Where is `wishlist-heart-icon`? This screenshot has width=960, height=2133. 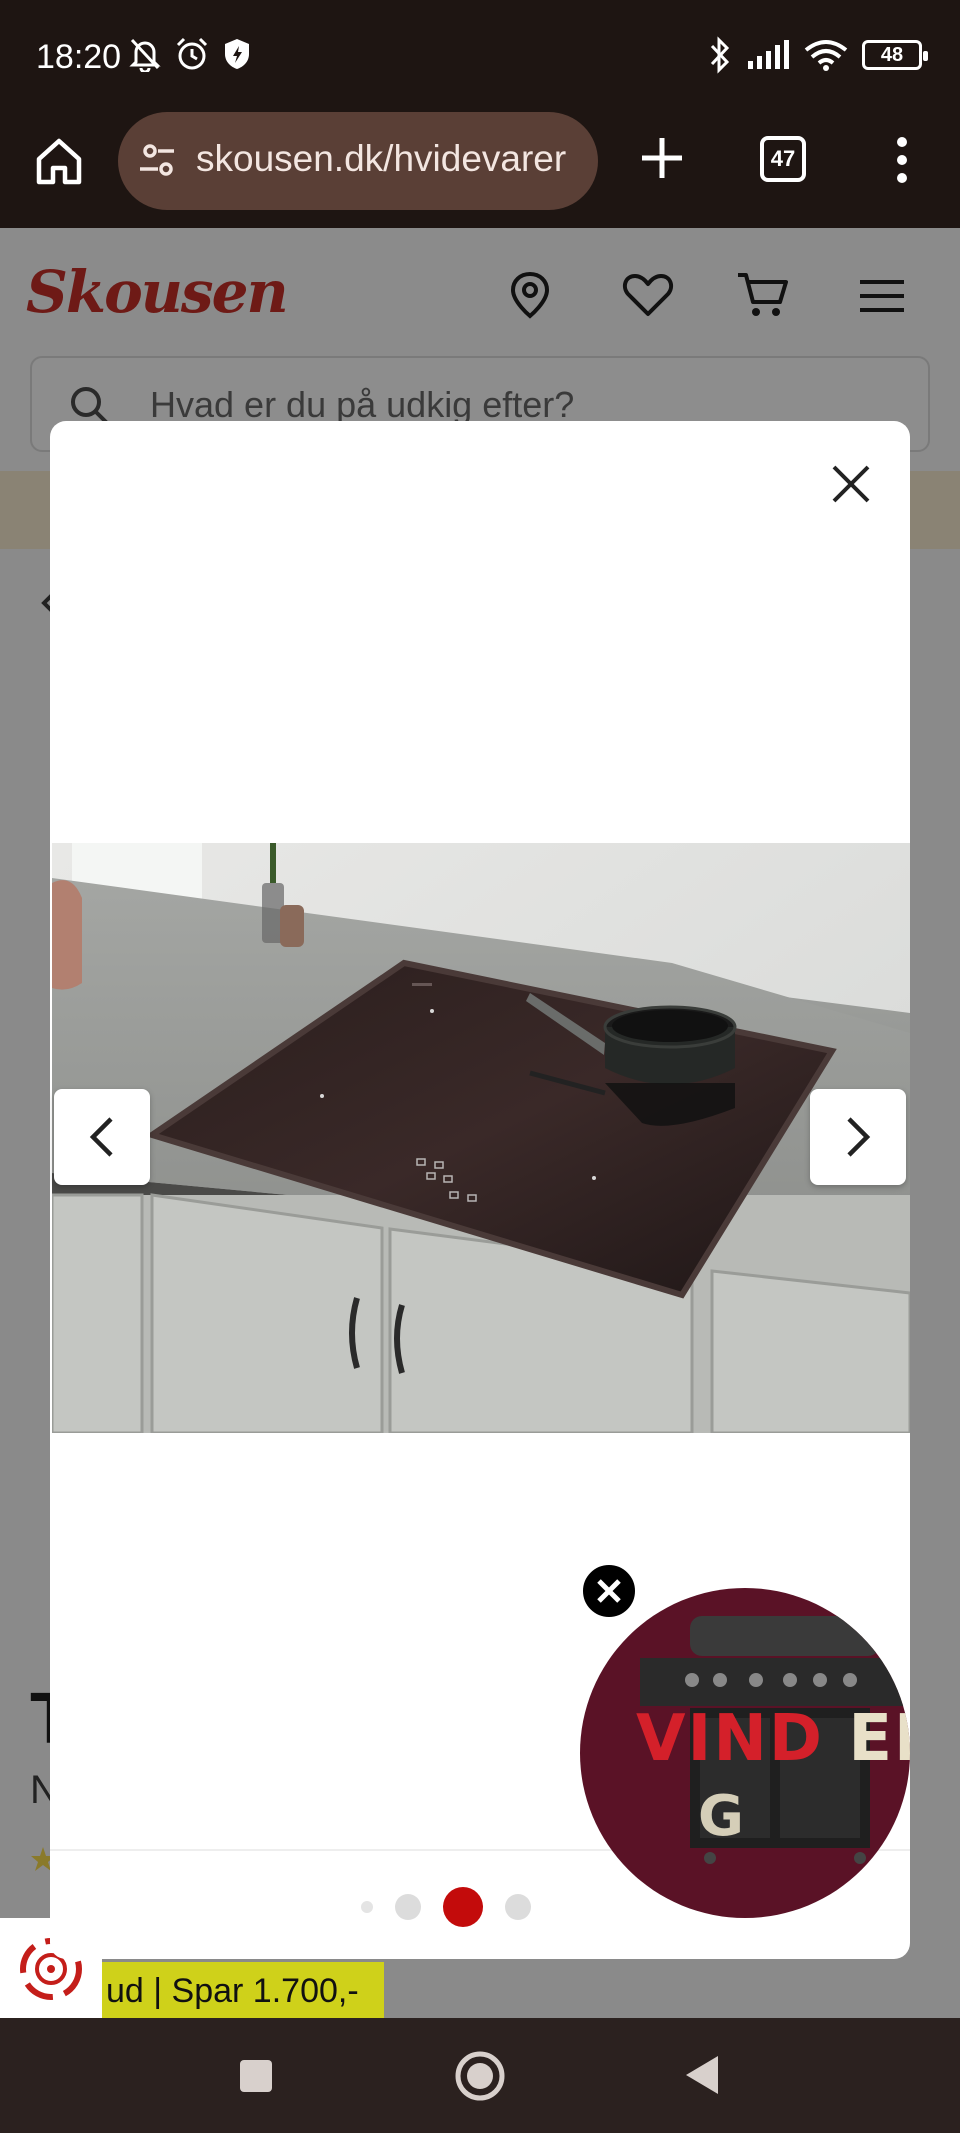 wishlist-heart-icon is located at coordinates (648, 295).